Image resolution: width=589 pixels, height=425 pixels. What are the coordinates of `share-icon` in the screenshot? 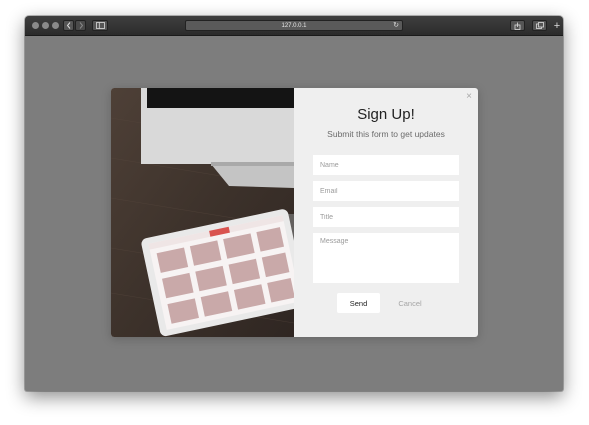 It's located at (517, 26).